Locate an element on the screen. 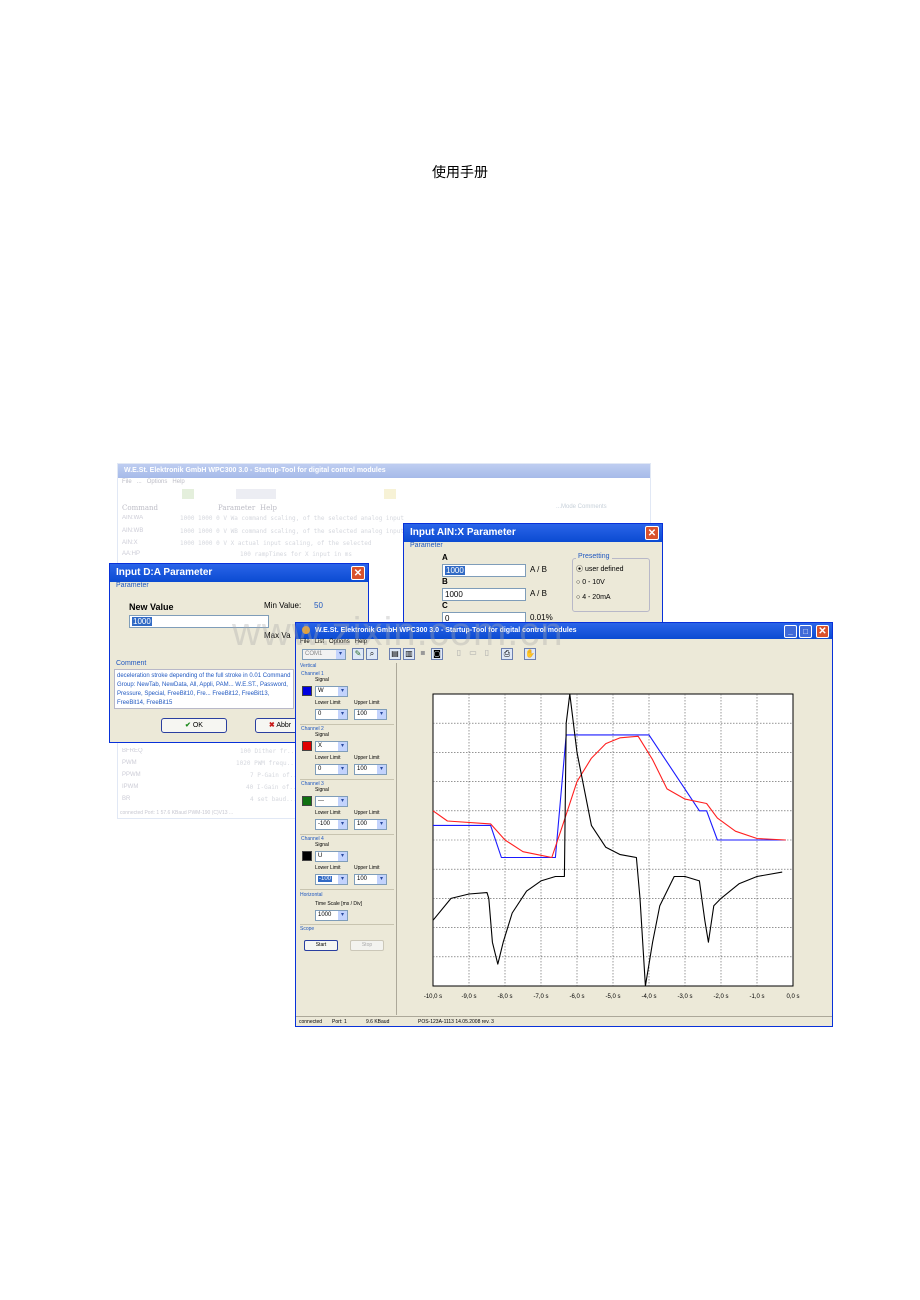 The height and width of the screenshot is (1300, 920). ain-dialog-title: Input AIN:X Parameter is located at coordinates (463, 532).